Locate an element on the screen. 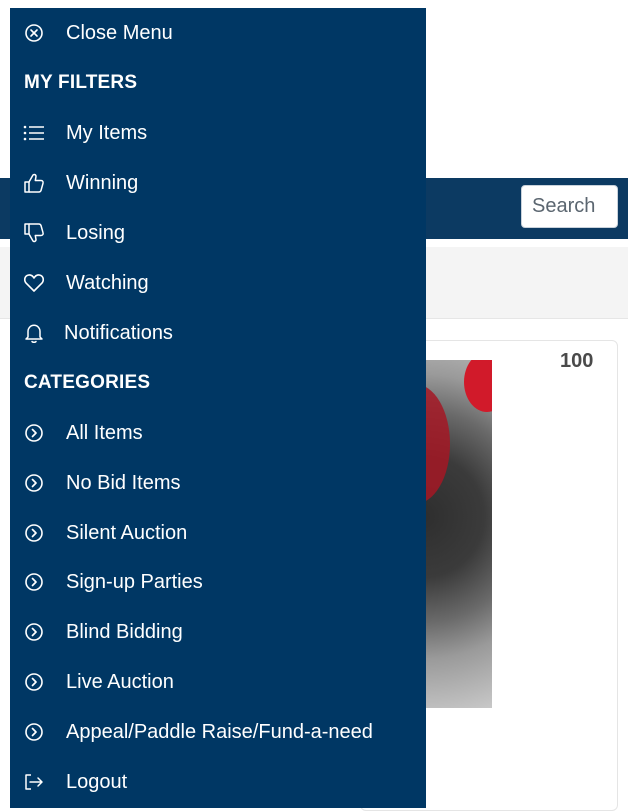 Image resolution: width=628 pixels, height=811 pixels. filter-item-label: Notifications is located at coordinates (118, 332).